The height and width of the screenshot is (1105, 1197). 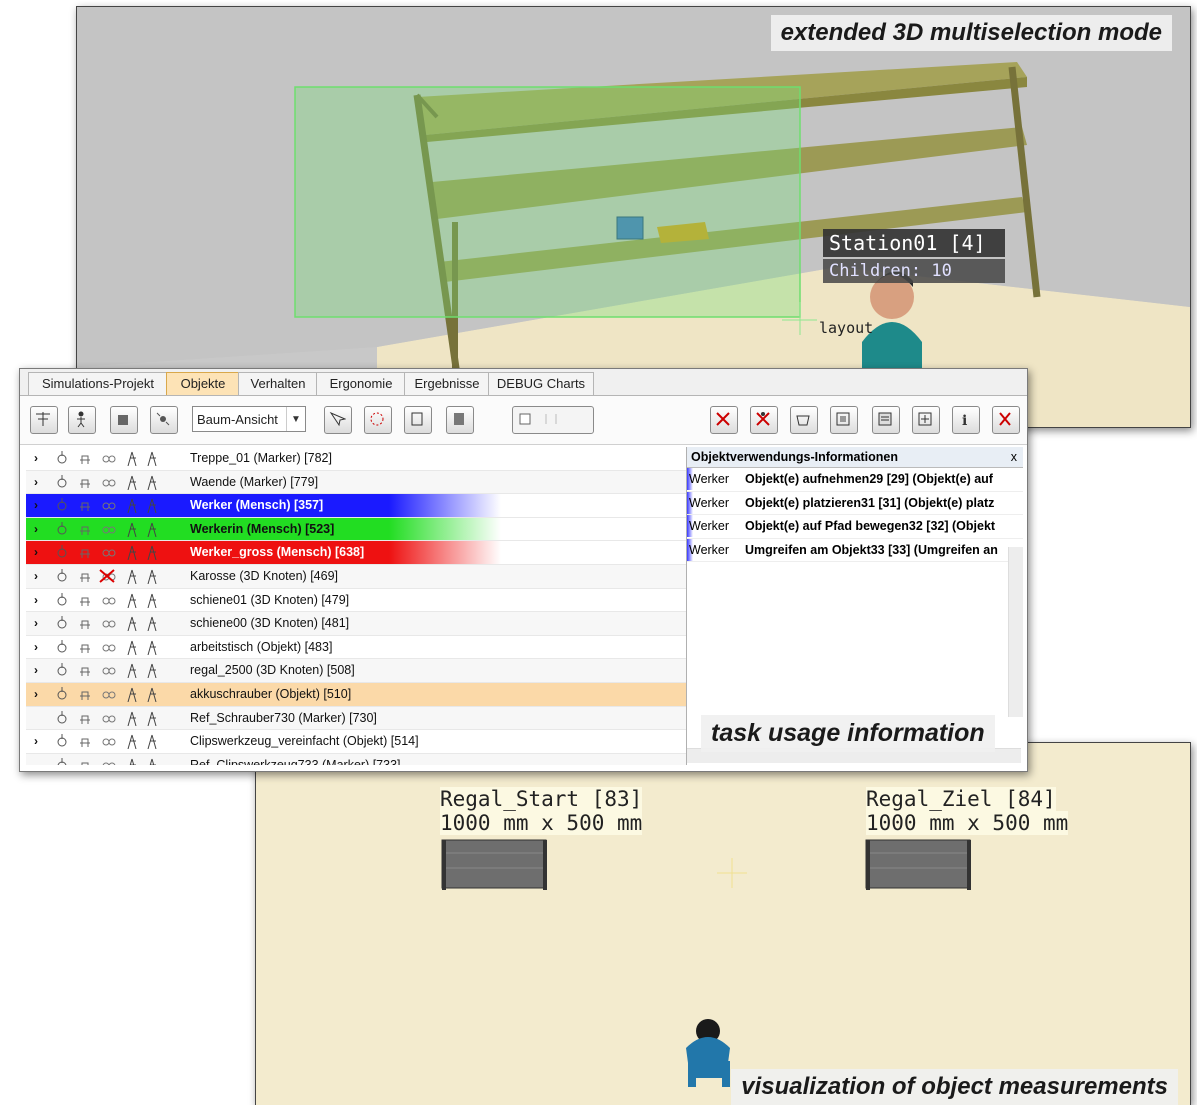 I want to click on tab-objekte: Objekte, so click(x=203, y=383).